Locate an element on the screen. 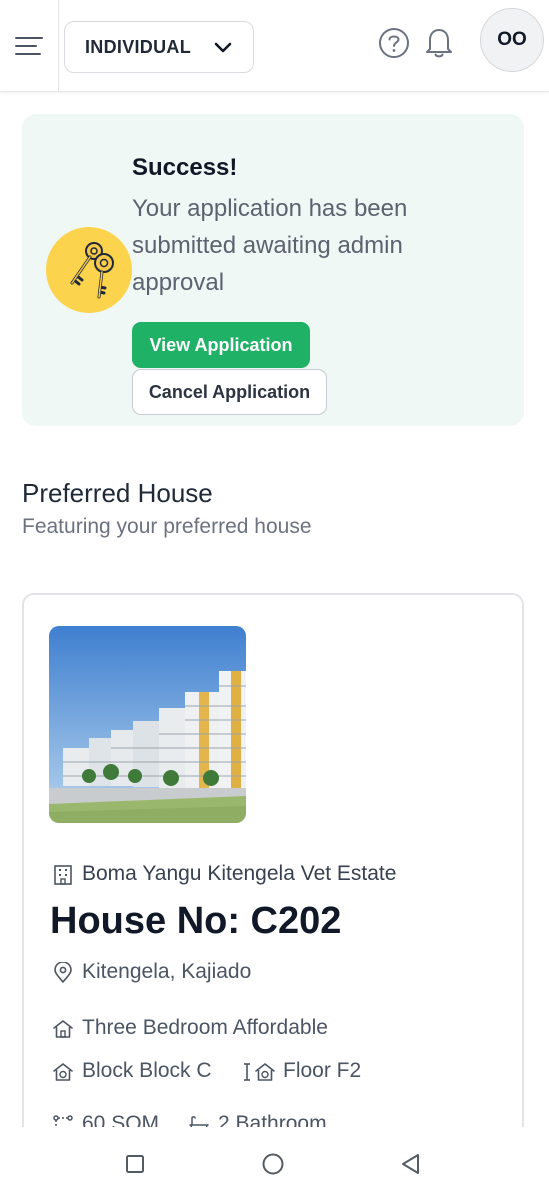 This screenshot has width=549, height=1200. avatar-initials: OO is located at coordinates (512, 39).